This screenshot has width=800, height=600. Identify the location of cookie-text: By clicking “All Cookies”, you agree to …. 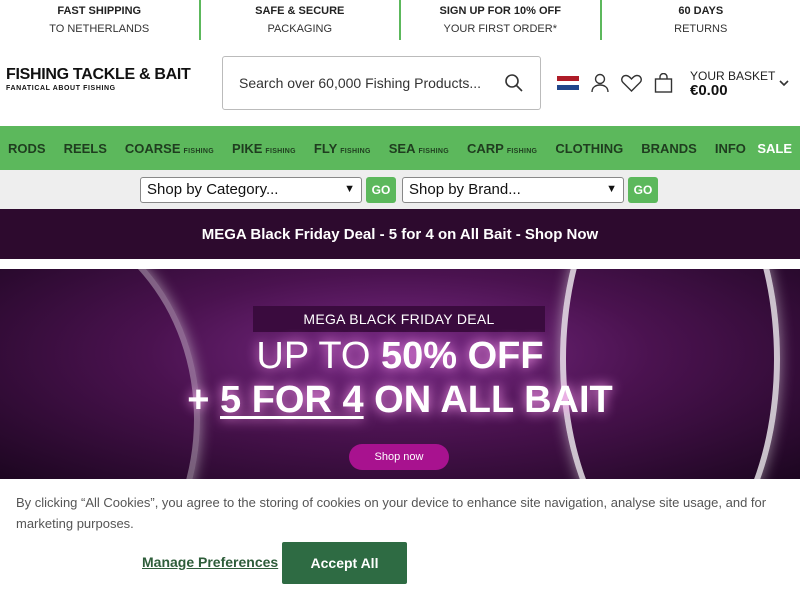
(391, 513).